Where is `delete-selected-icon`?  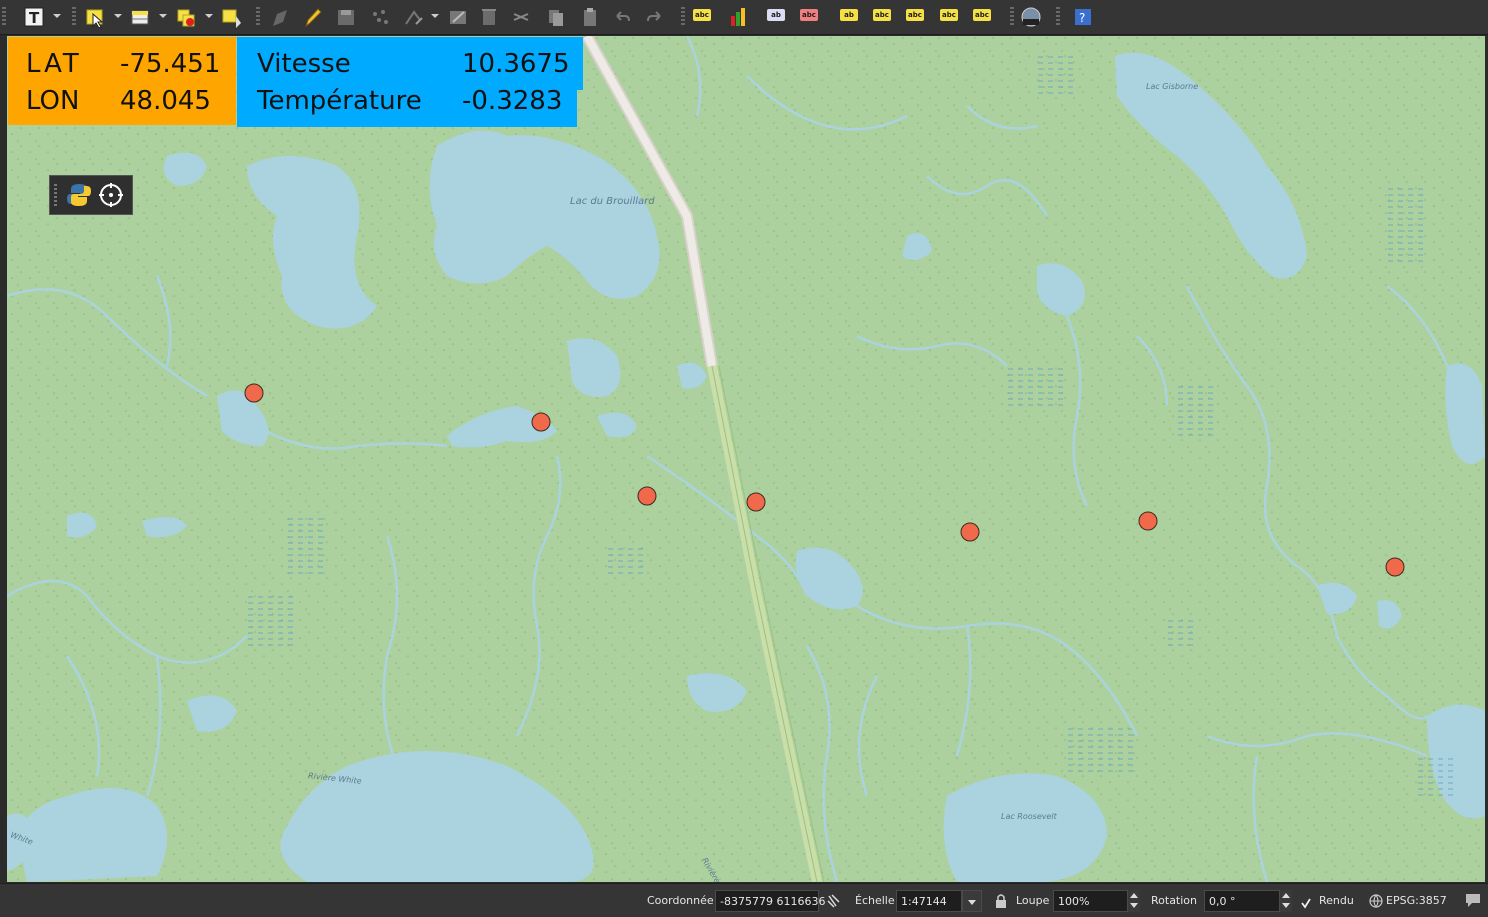
delete-selected-icon is located at coordinates (489, 17).